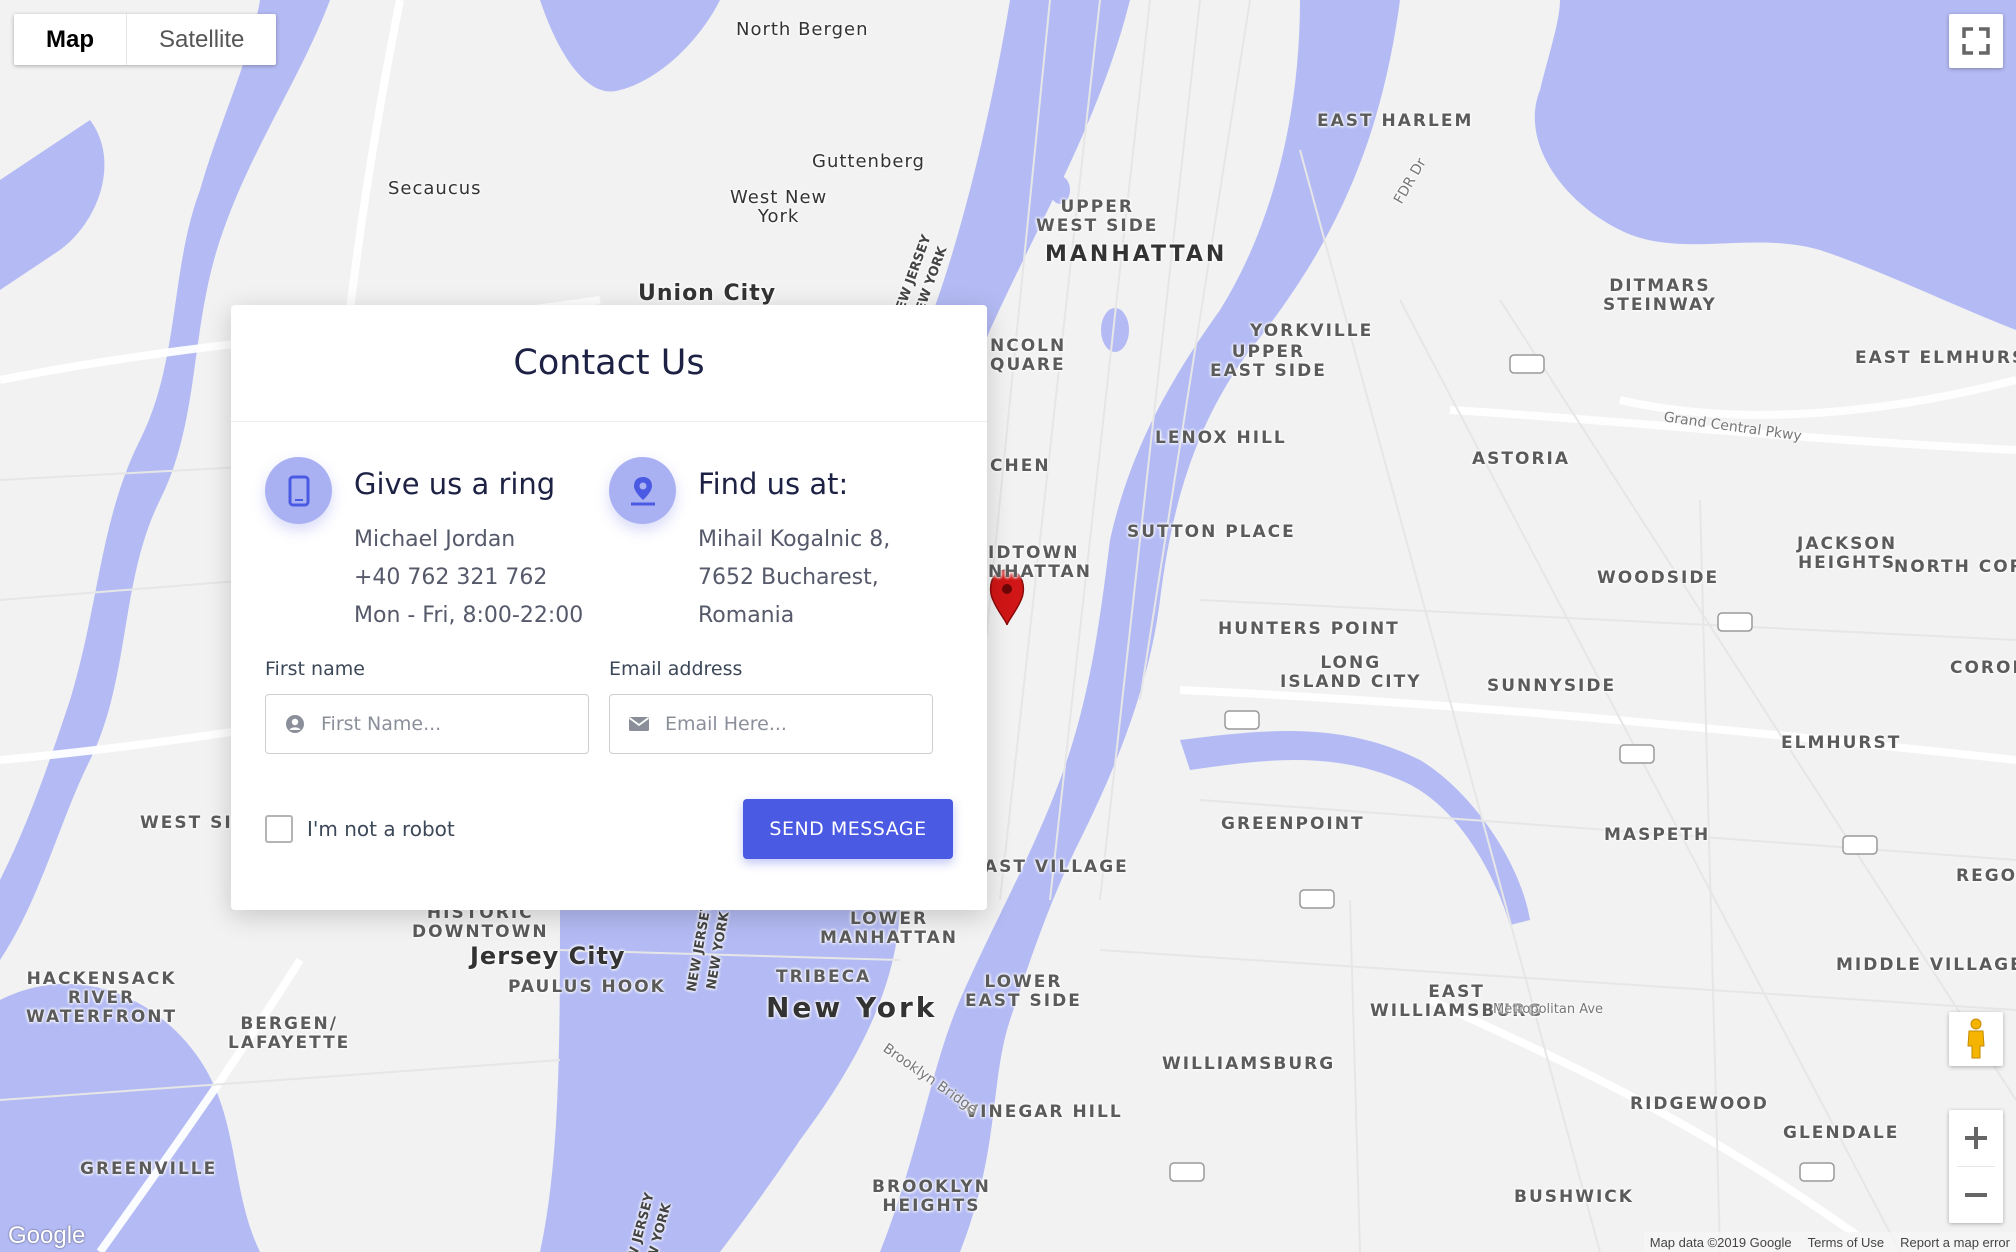 Image resolution: width=2016 pixels, height=1252 pixels. I want to click on map-label-west-new-york: West New York, so click(779, 207).